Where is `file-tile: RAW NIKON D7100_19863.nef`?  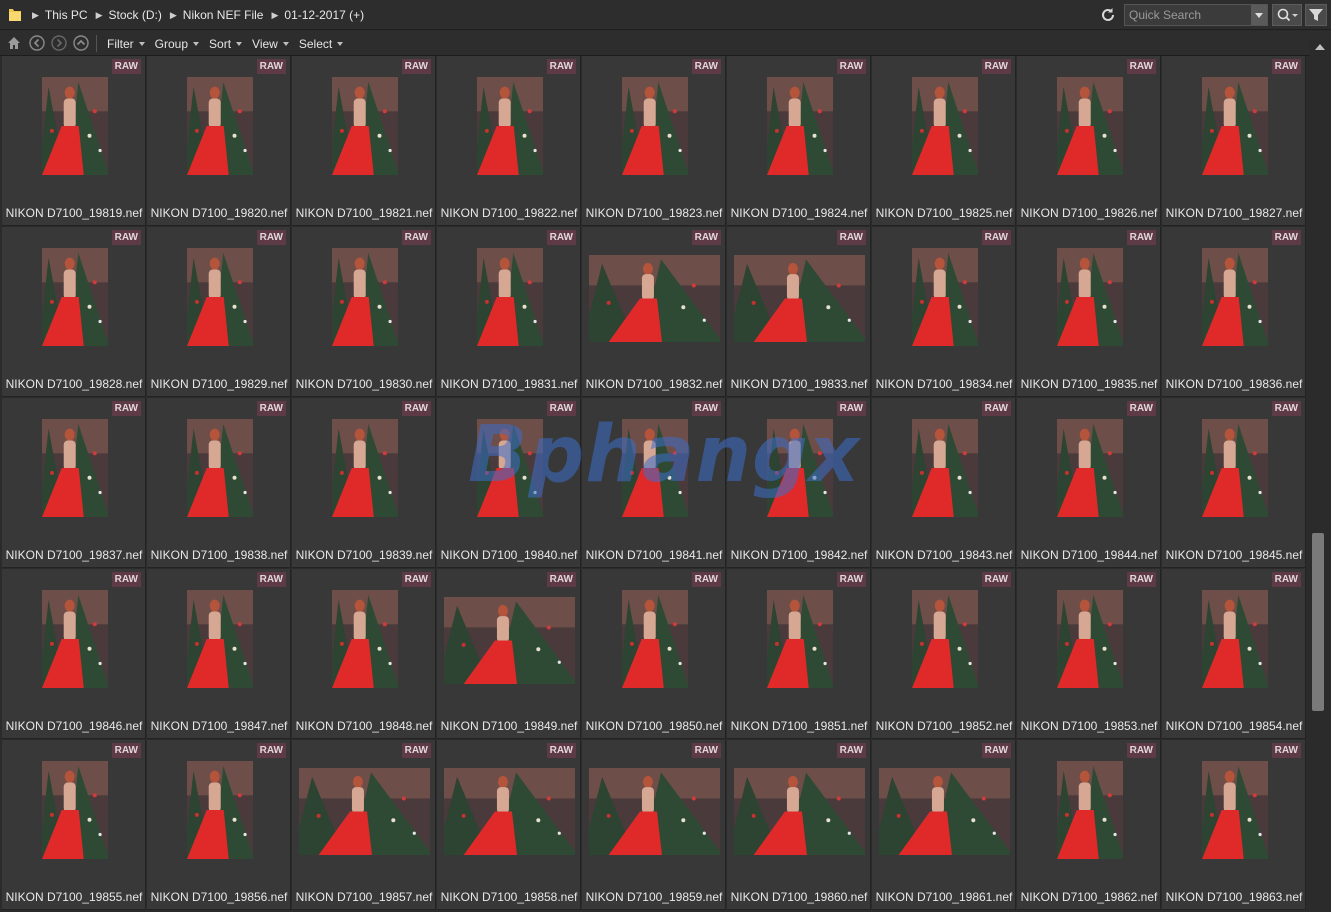 file-tile: RAW NIKON D7100_19863.nef is located at coordinates (1234, 825).